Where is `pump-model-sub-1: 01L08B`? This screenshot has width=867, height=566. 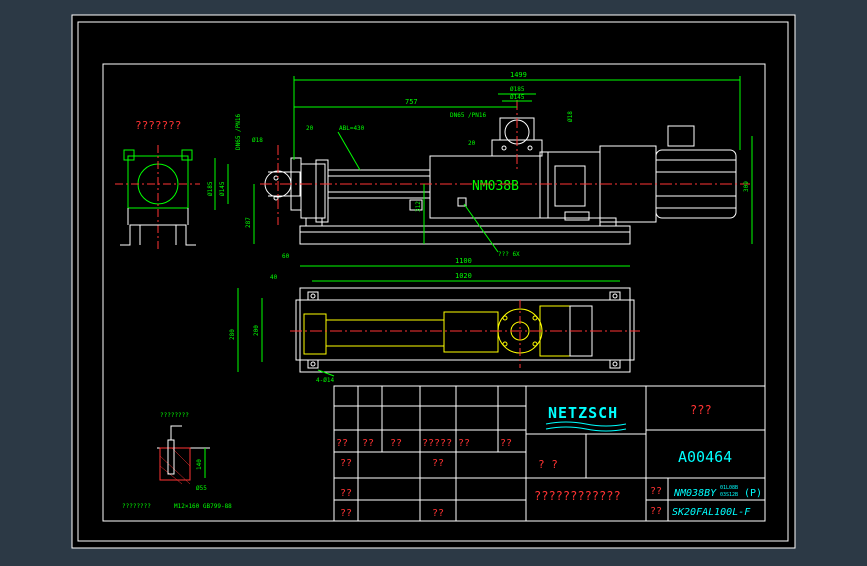
pump-model-sub-1: 01L08B is located at coordinates (729, 488).